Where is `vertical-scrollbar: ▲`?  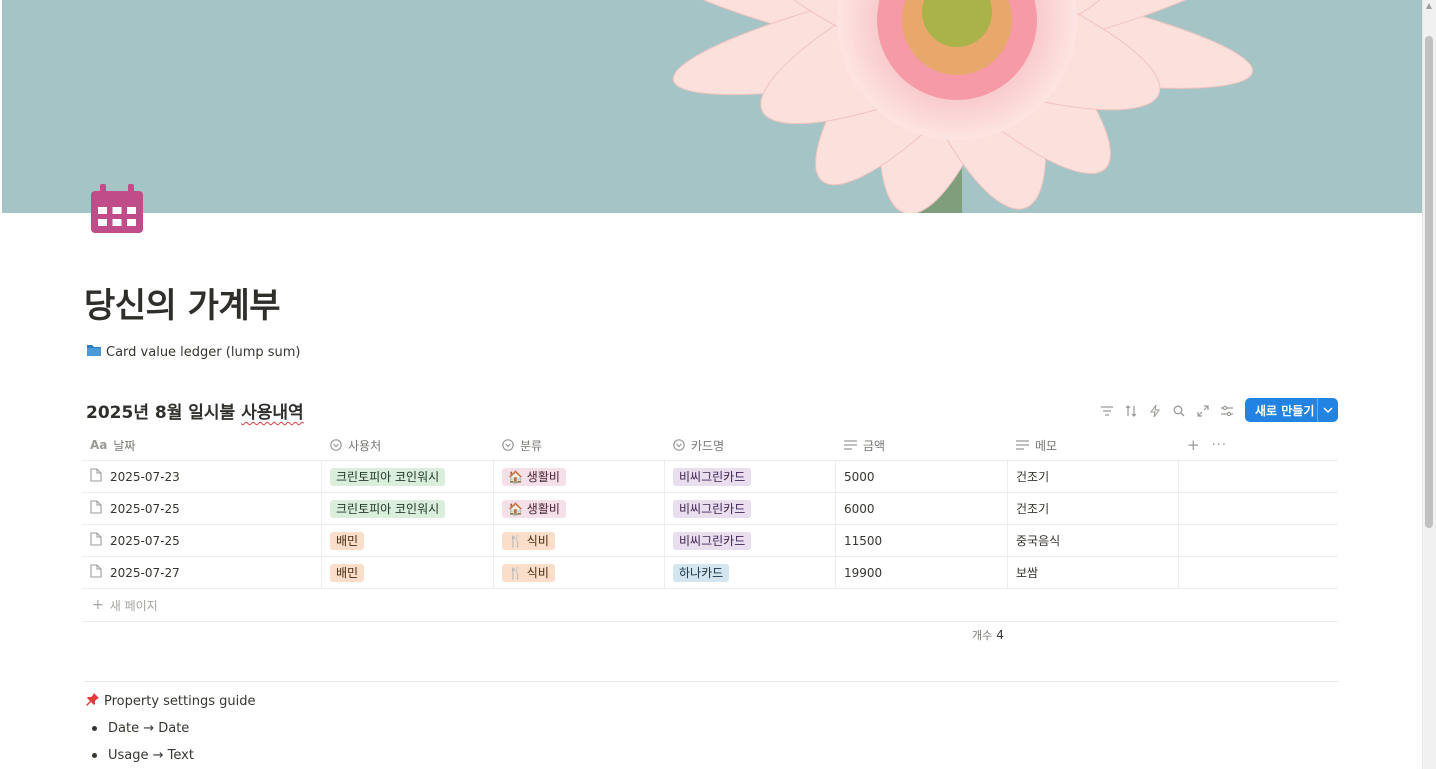
vertical-scrollbar: ▲ is located at coordinates (1429, 384).